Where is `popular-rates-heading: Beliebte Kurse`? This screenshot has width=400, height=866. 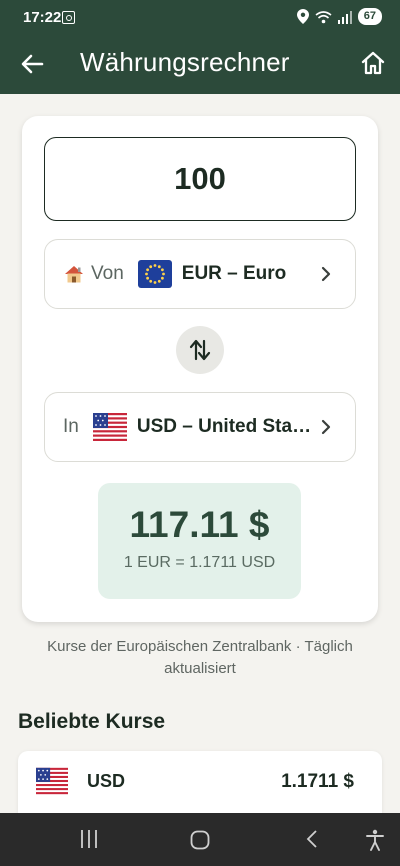 popular-rates-heading: Beliebte Kurse is located at coordinates (92, 721).